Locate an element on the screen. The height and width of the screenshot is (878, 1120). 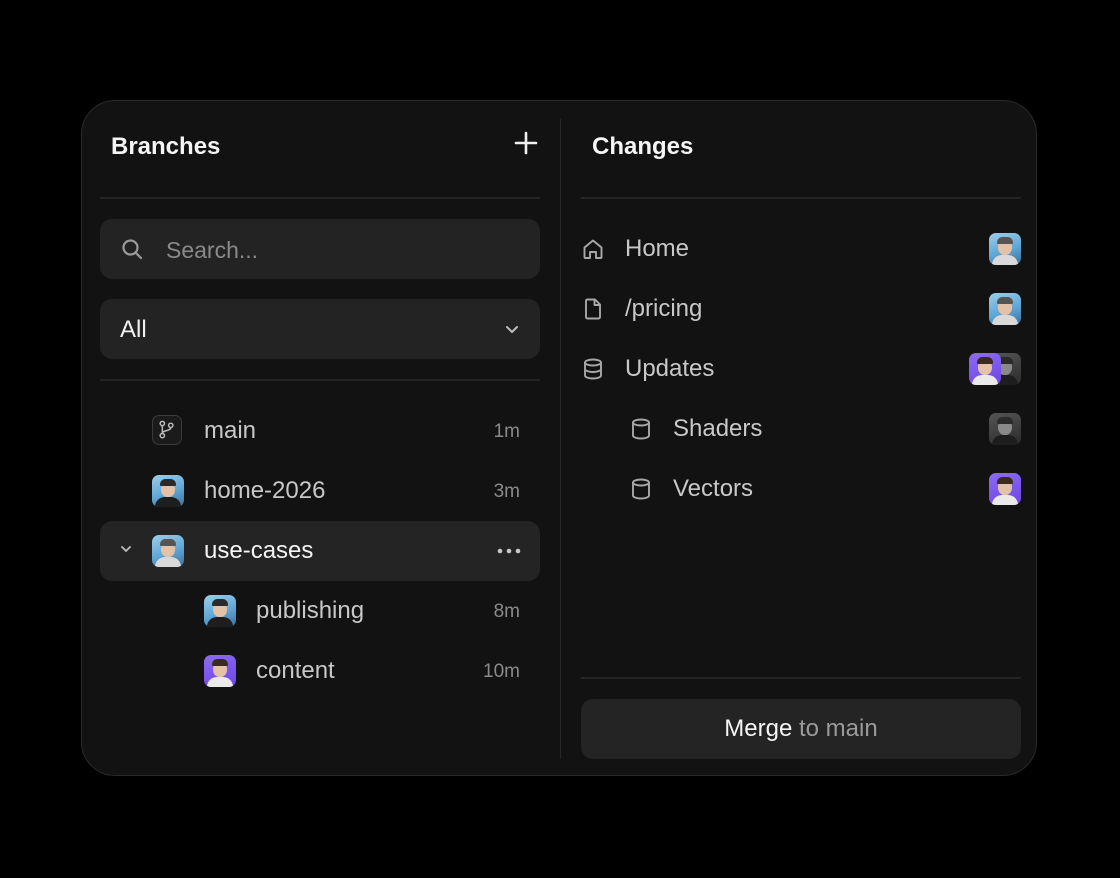
branch-icon is located at coordinates (167, 430).